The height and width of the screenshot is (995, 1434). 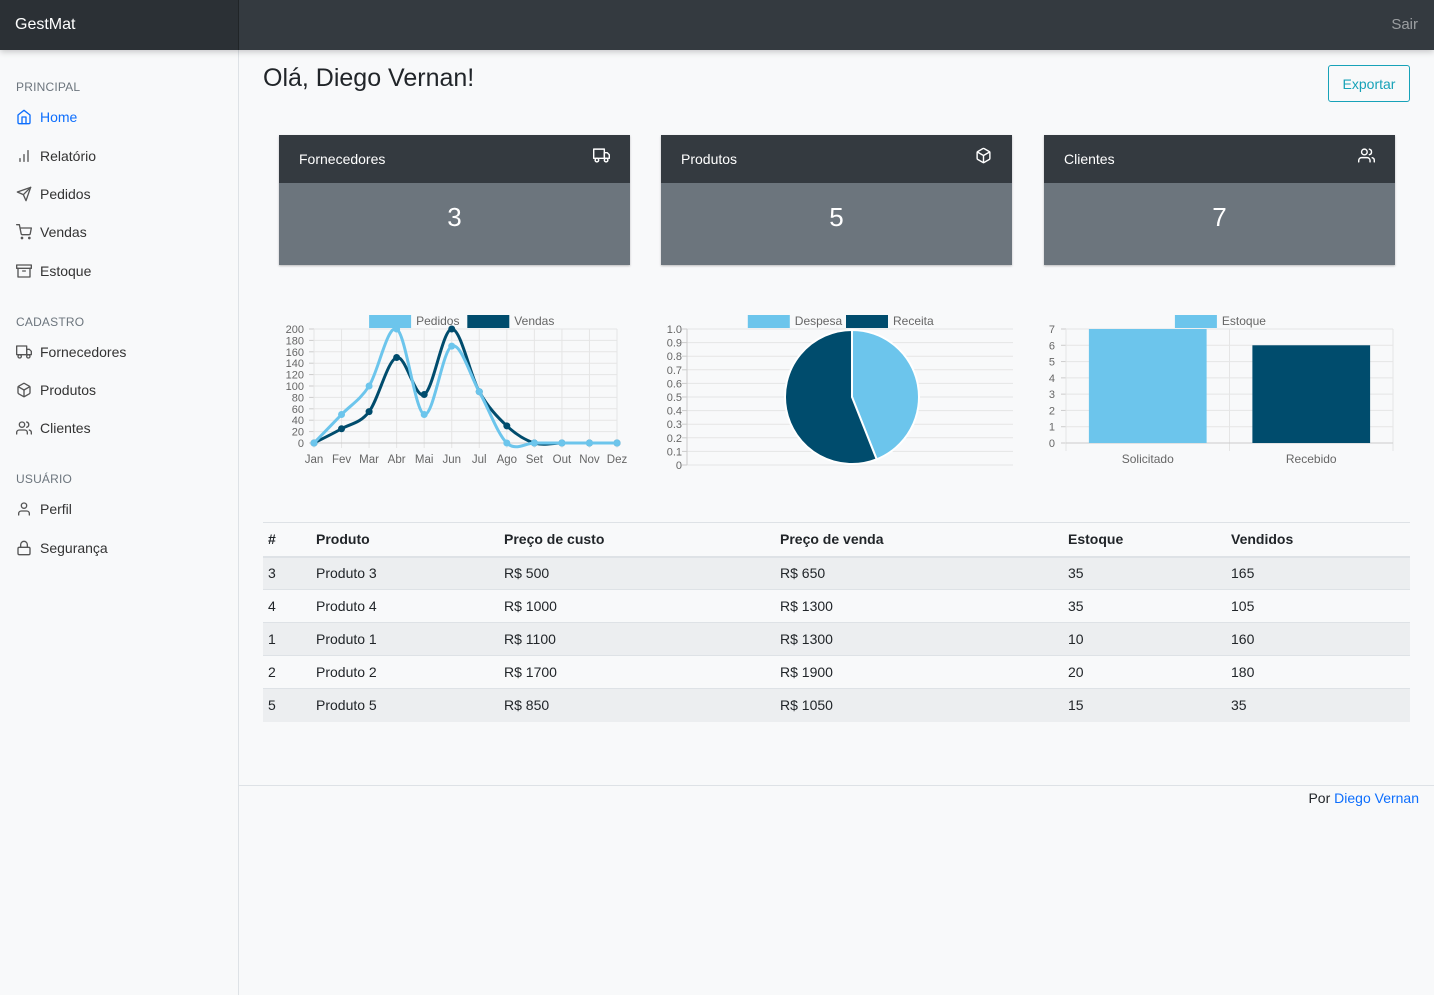 I want to click on col-header-preco-venda: Preço de venda, so click(x=919, y=540).